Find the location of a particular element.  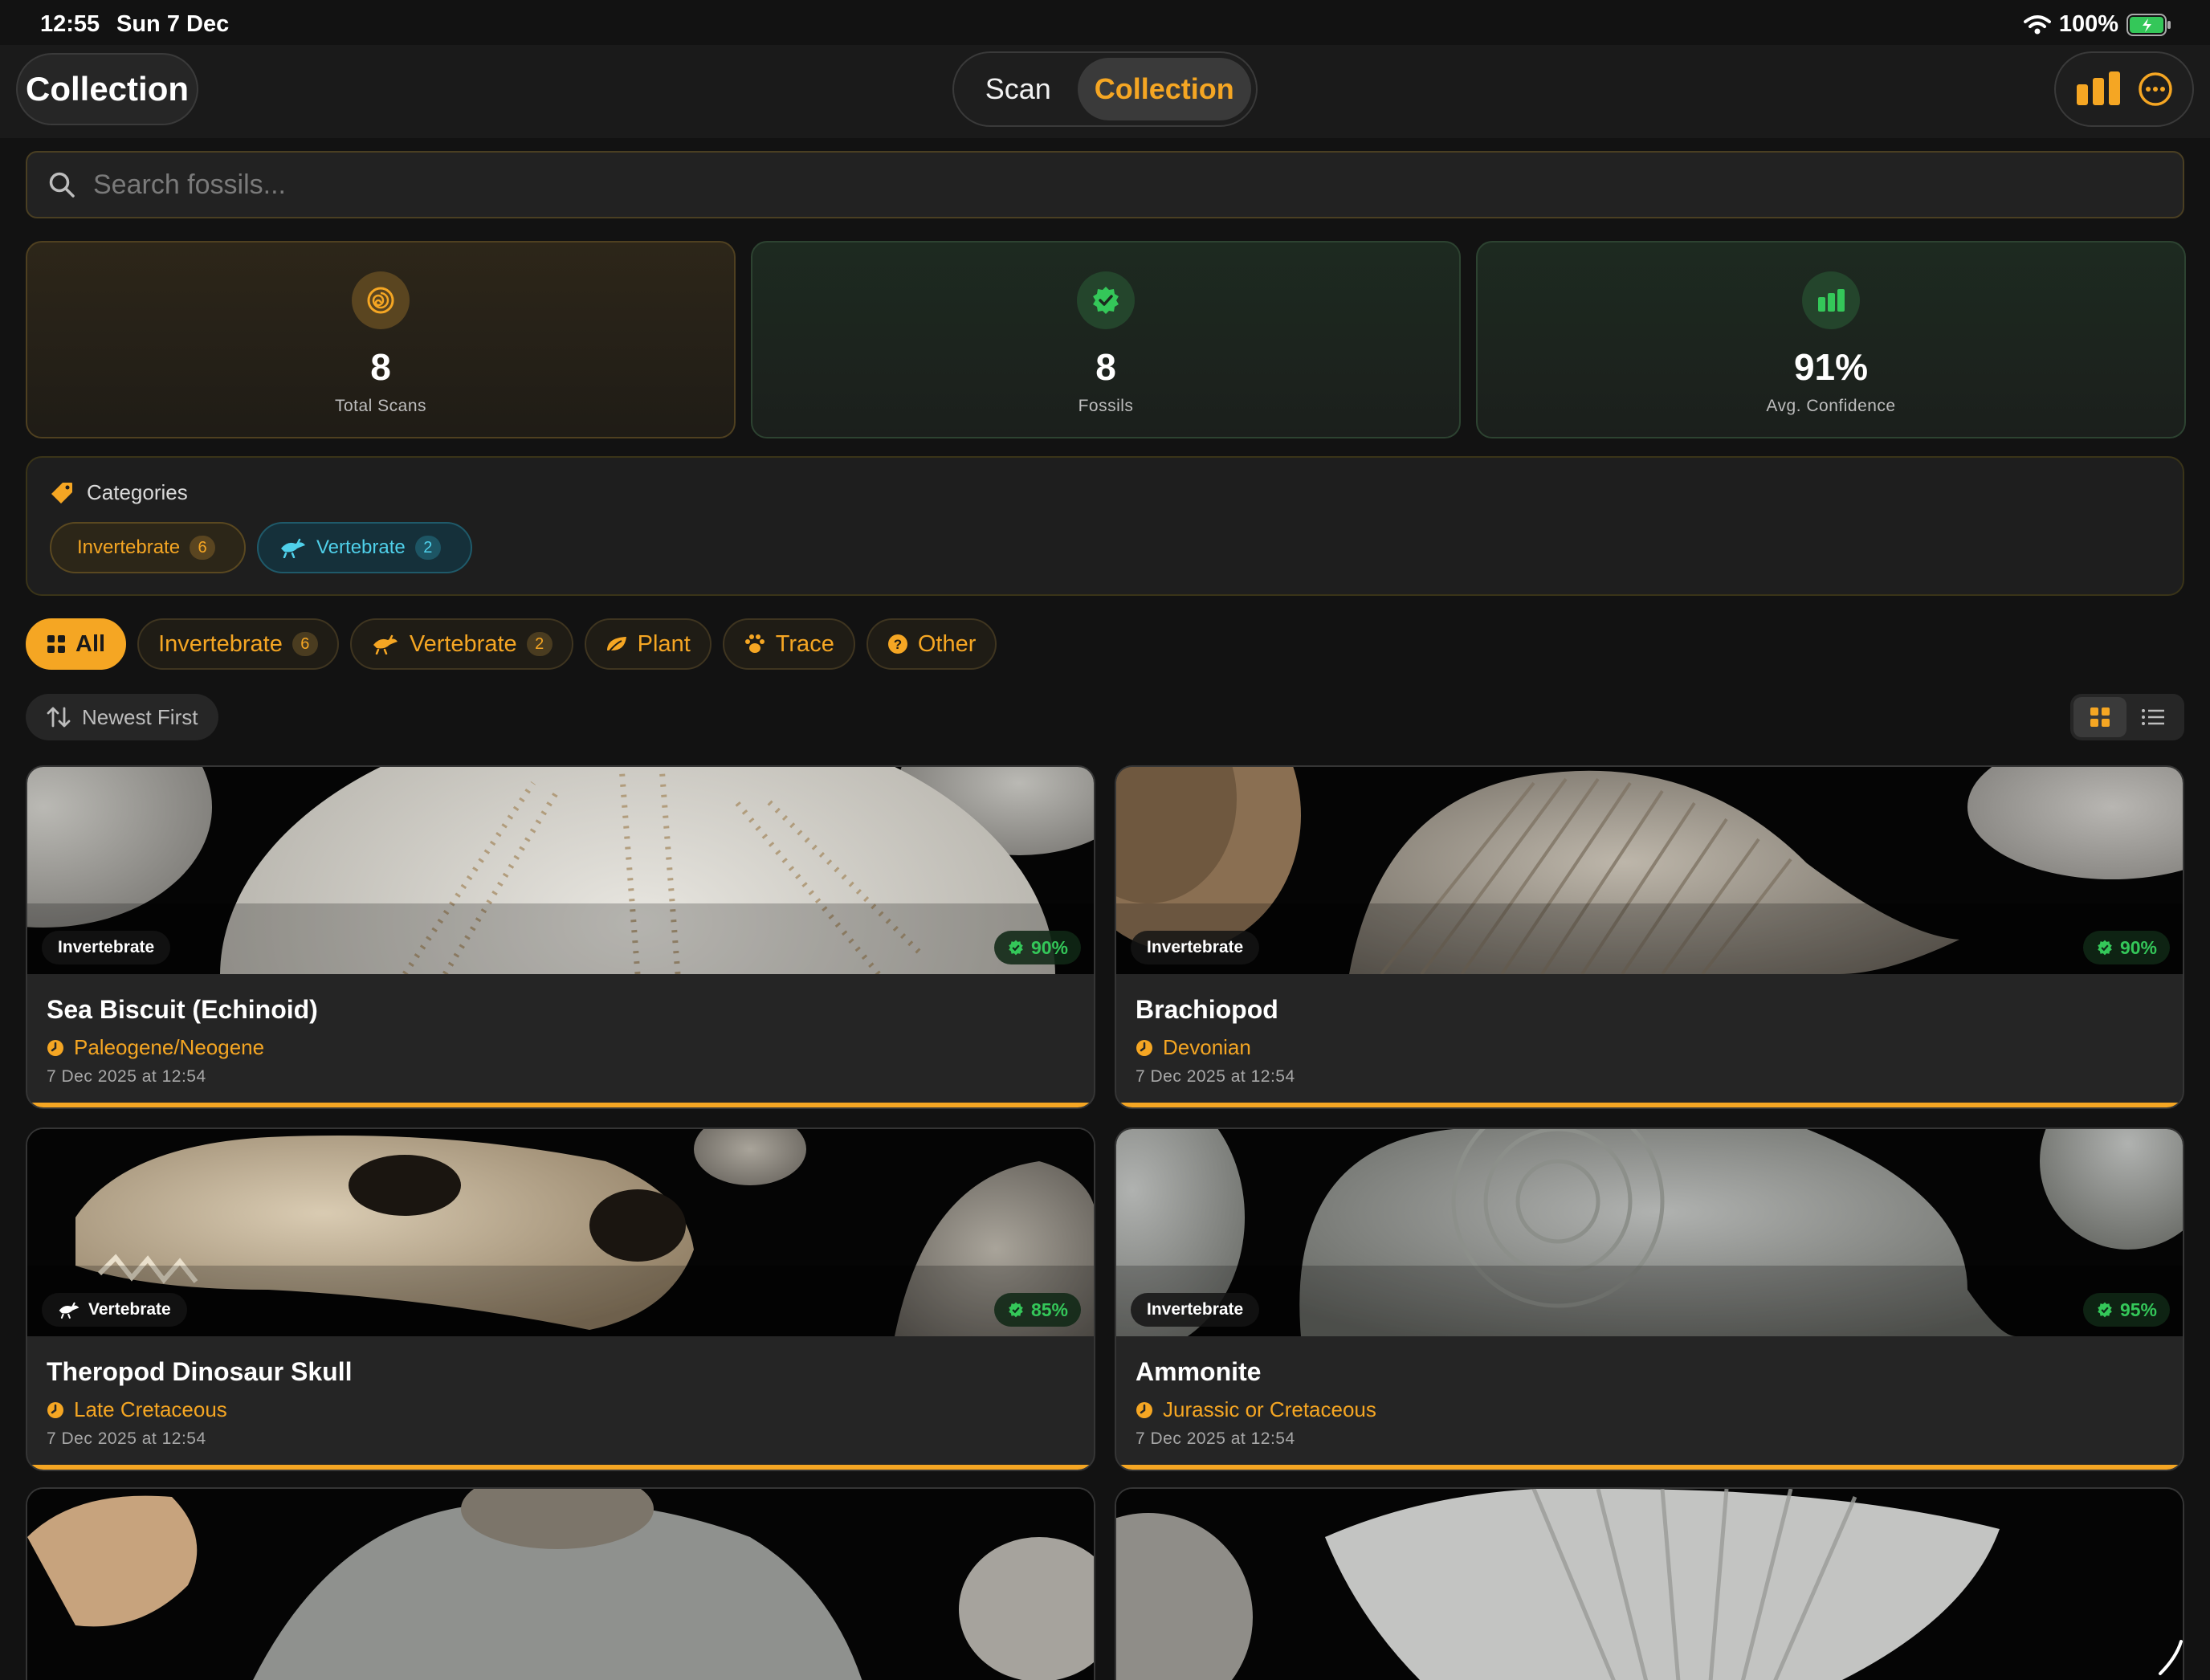

view-mode-toggle is located at coordinates (2127, 717).